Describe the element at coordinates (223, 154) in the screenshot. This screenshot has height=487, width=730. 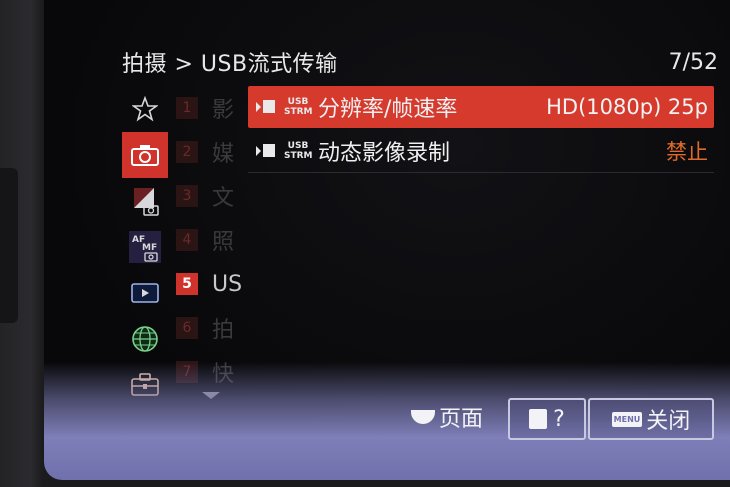
I see `subtab-label: 媒` at that location.